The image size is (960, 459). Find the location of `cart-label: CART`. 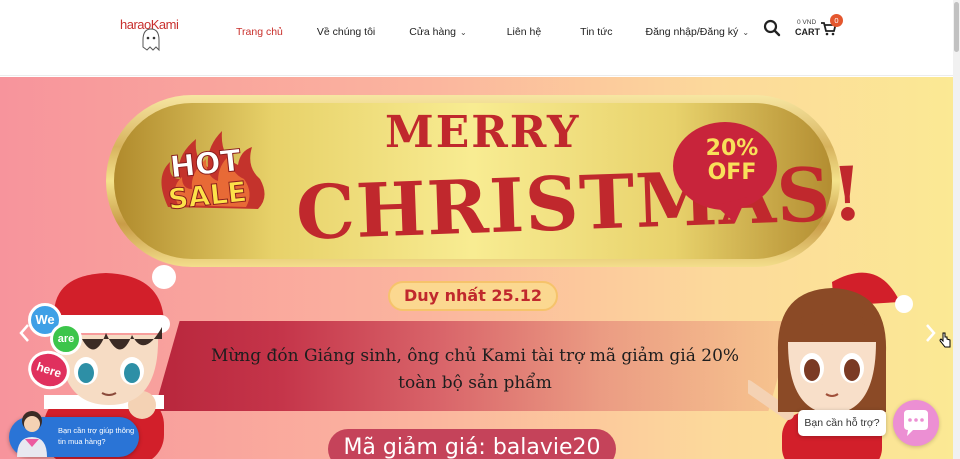

cart-label: CART is located at coordinates (807, 32).